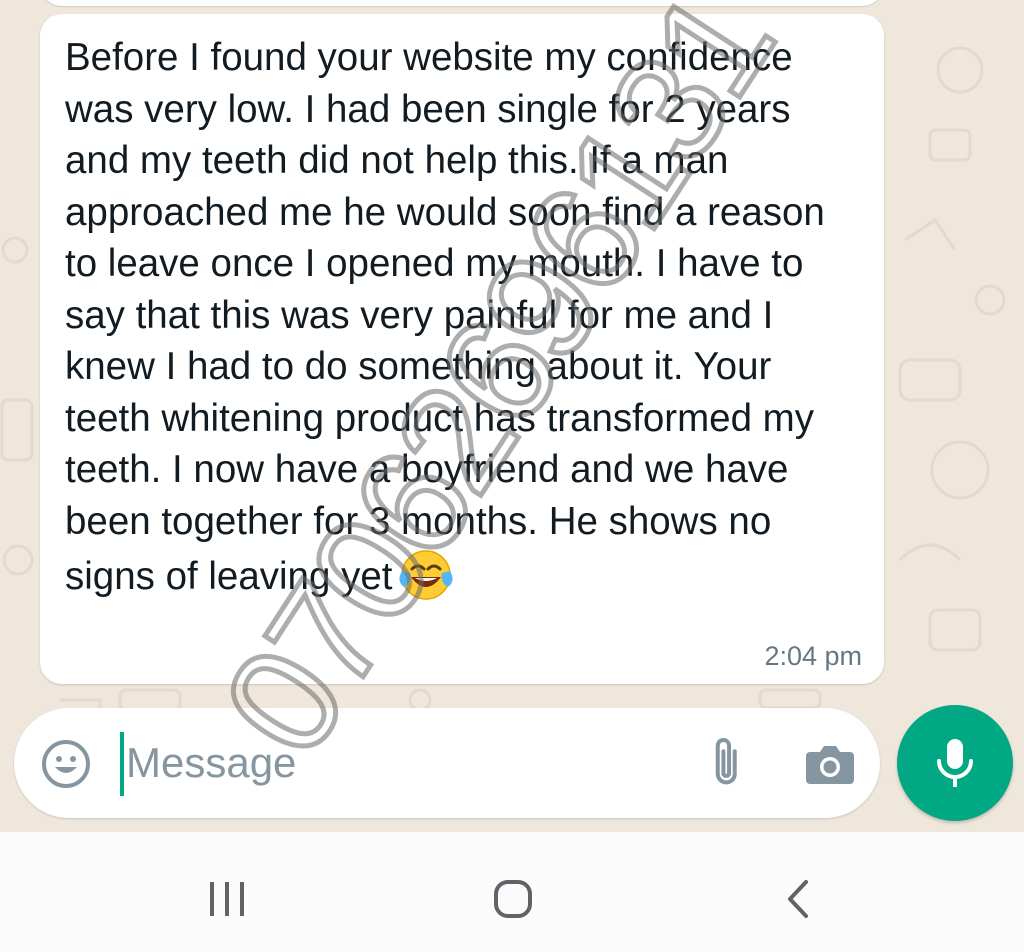  Describe the element at coordinates (66, 764) in the screenshot. I see `smiley-icon` at that location.